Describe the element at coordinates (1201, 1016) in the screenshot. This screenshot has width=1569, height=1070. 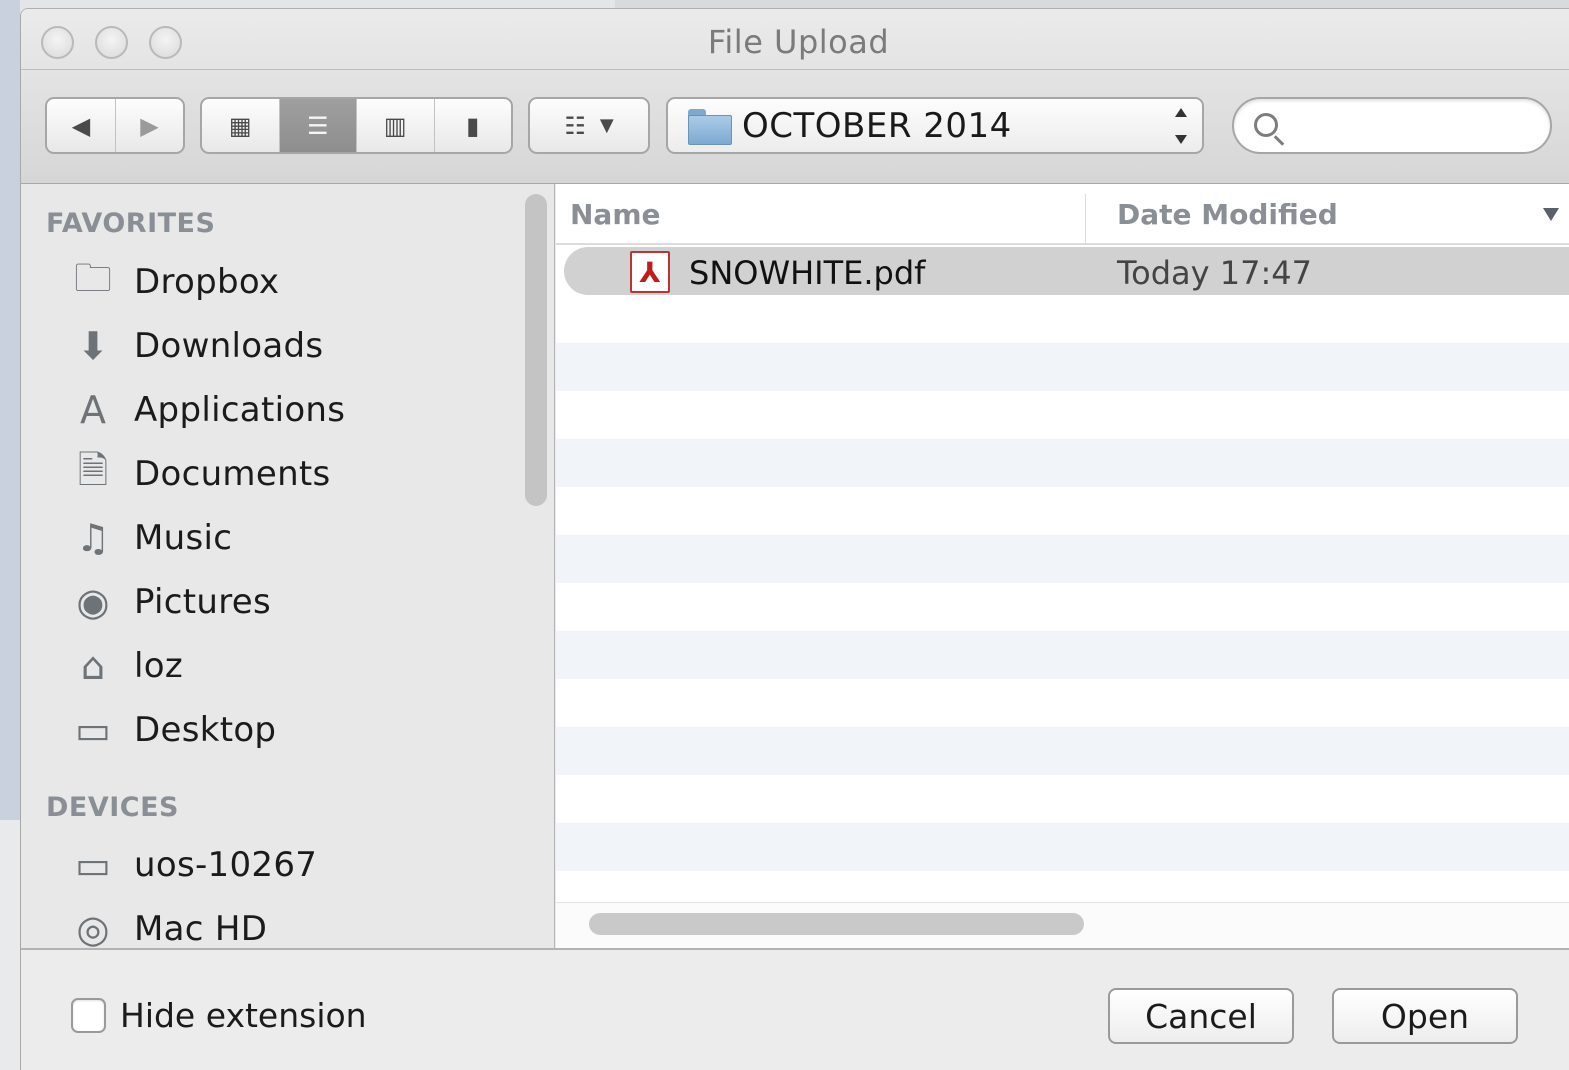
I see `cancel-button: Cancel` at that location.